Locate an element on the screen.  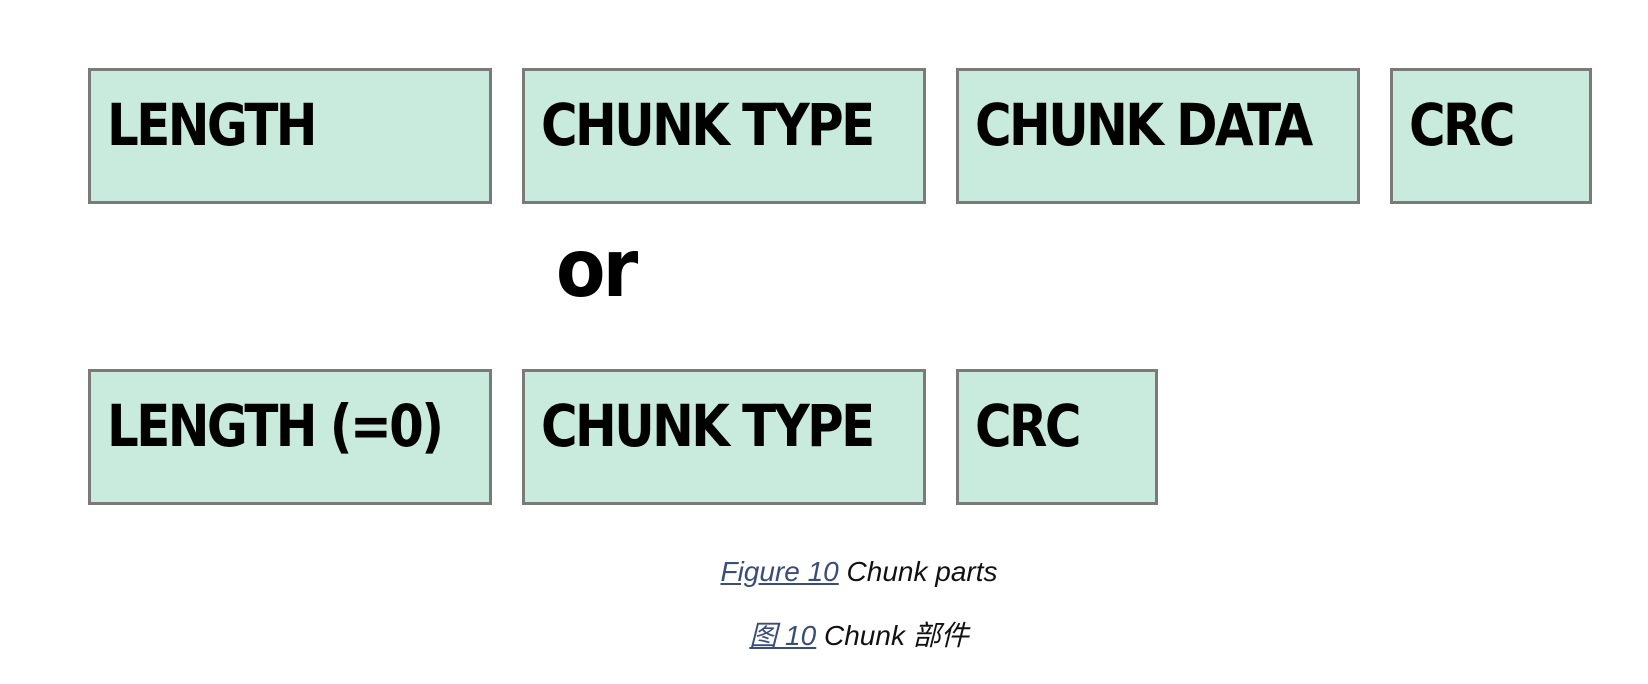
crc-box-alt: CRC is located at coordinates (1057, 437).